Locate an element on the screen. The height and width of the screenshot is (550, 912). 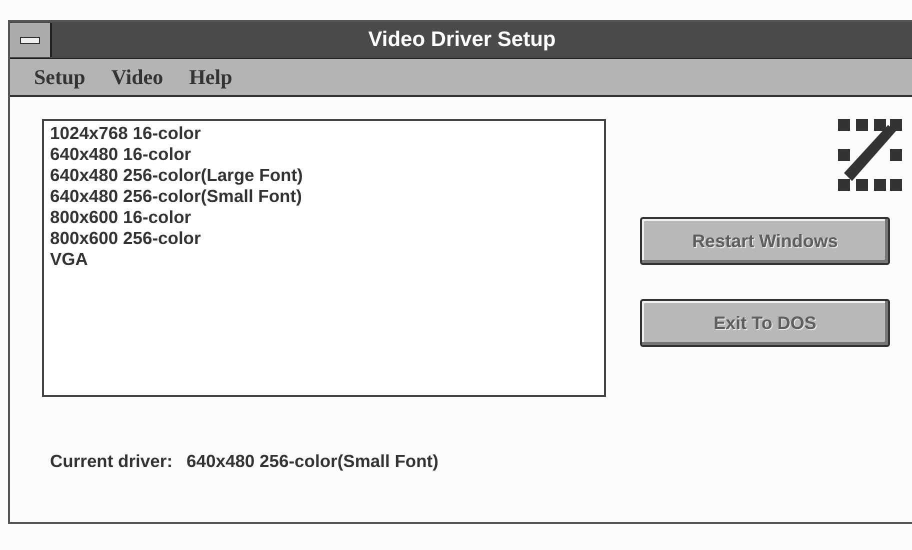
system-menu-button is located at coordinates (31, 40).